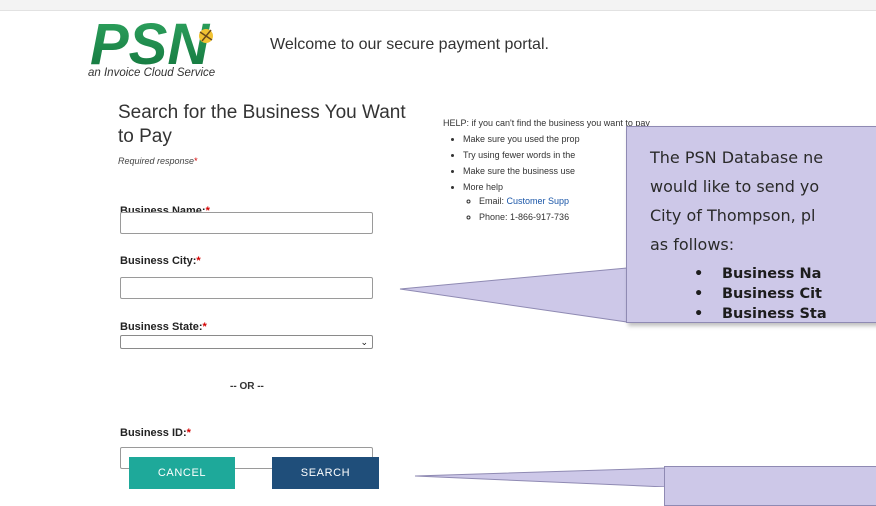 The image size is (876, 506). I want to click on business-state-select: ⌄, so click(246, 342).